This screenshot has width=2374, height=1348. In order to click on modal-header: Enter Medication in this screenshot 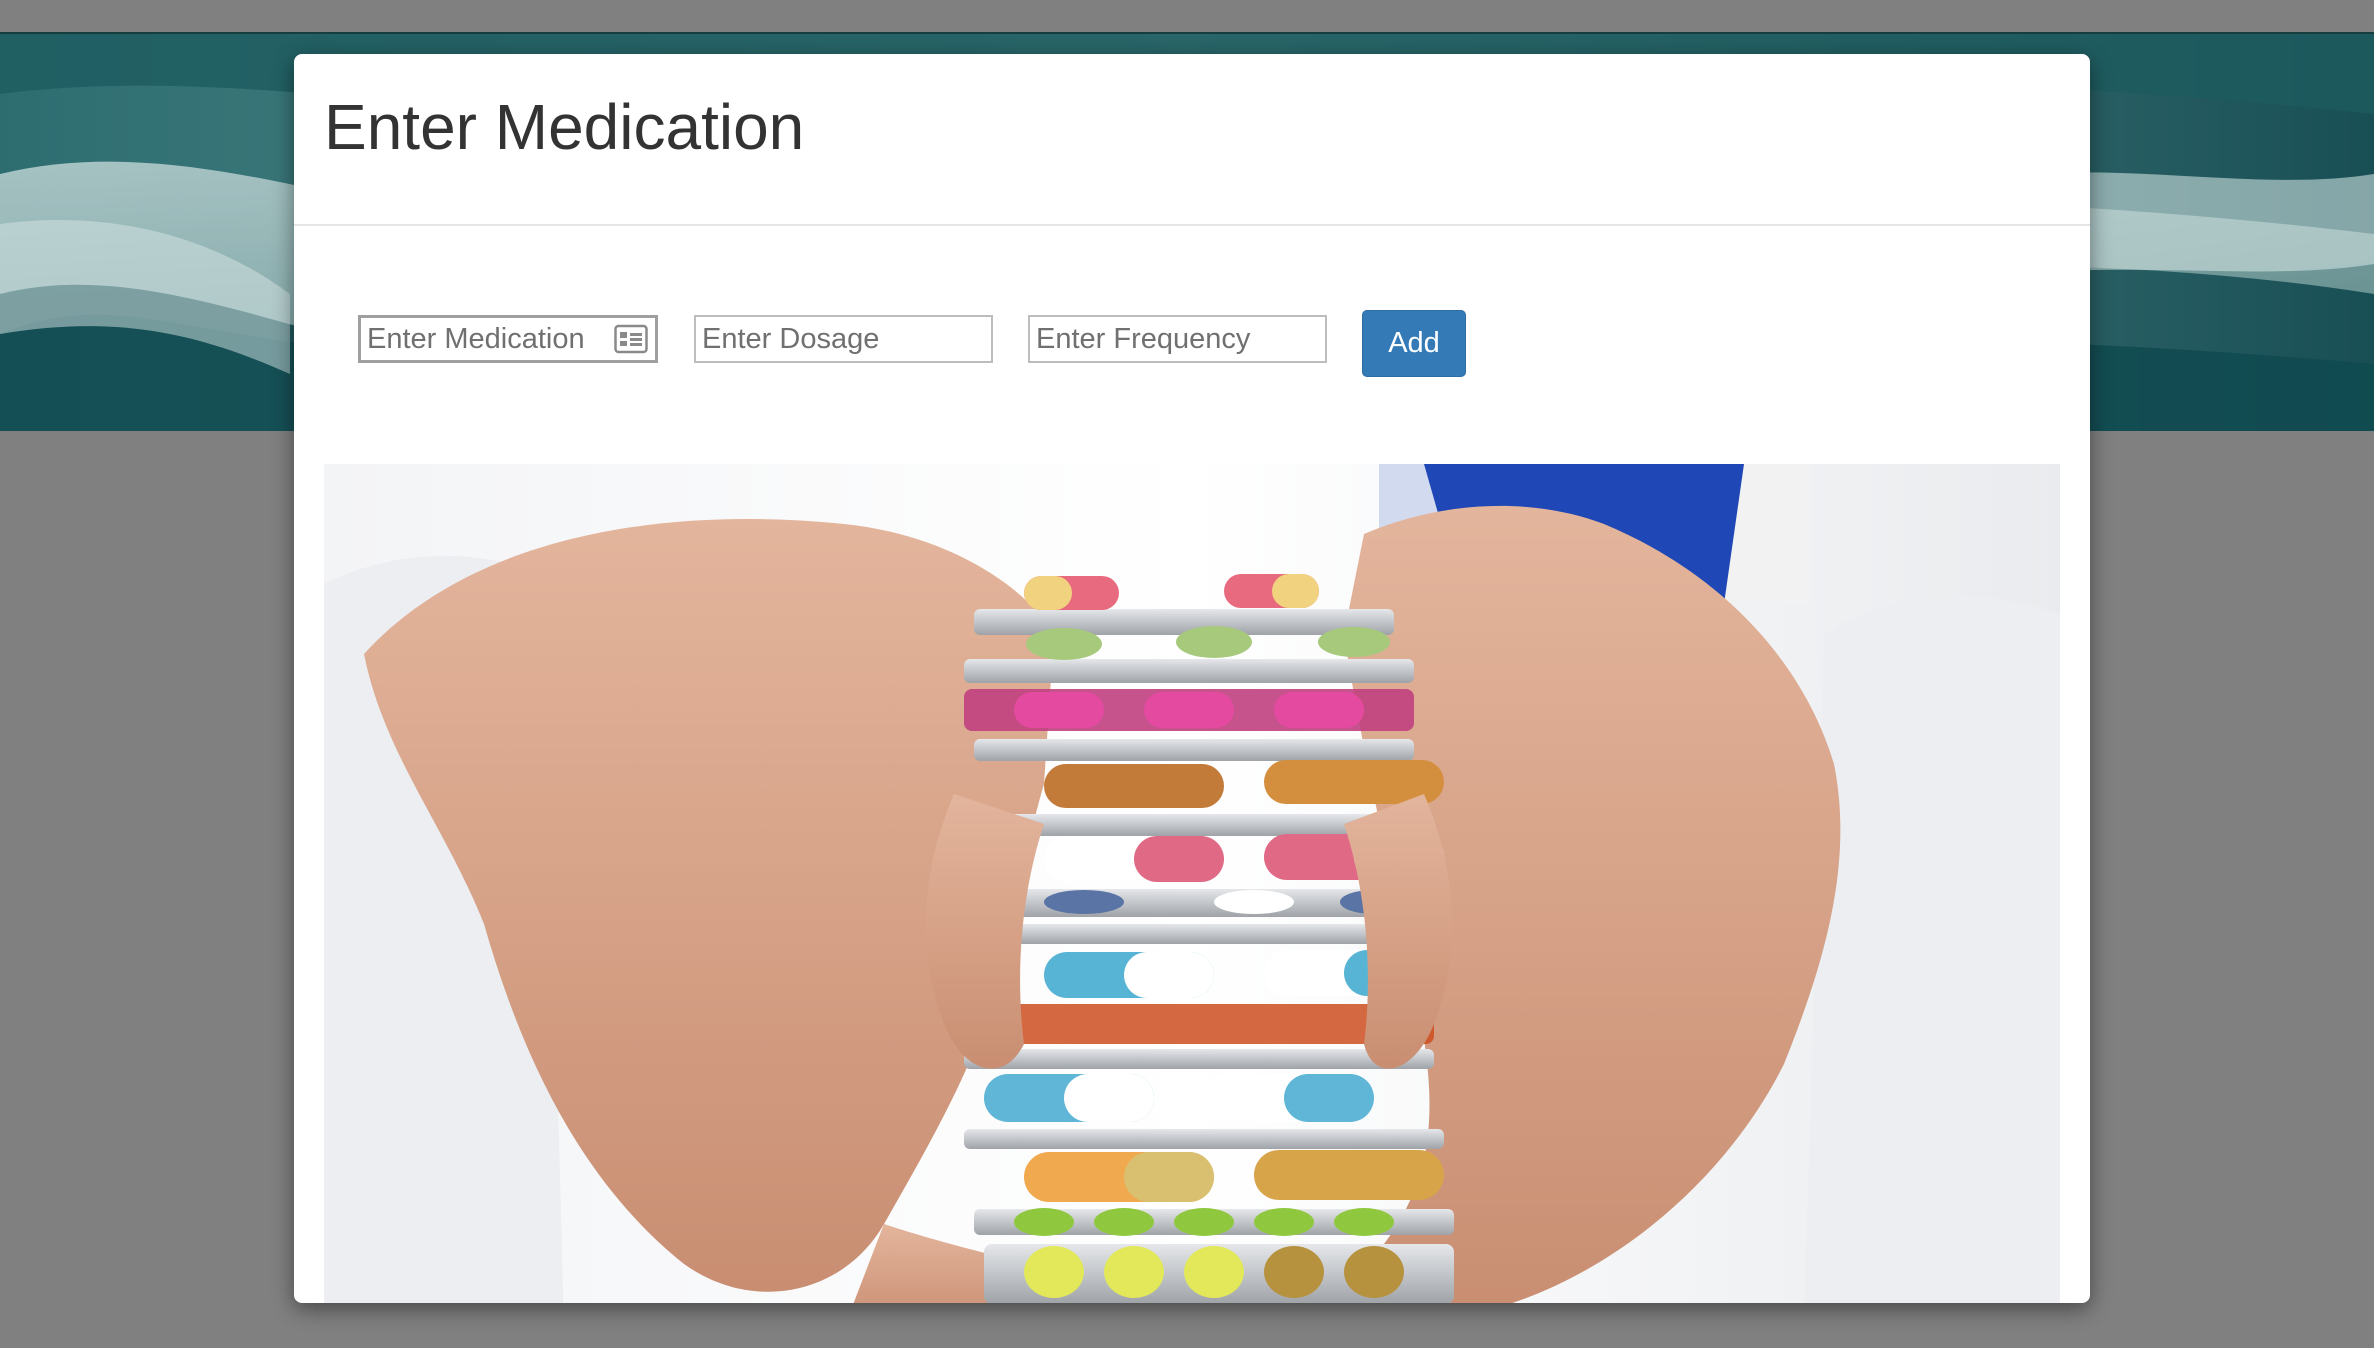, I will do `click(1192, 140)`.